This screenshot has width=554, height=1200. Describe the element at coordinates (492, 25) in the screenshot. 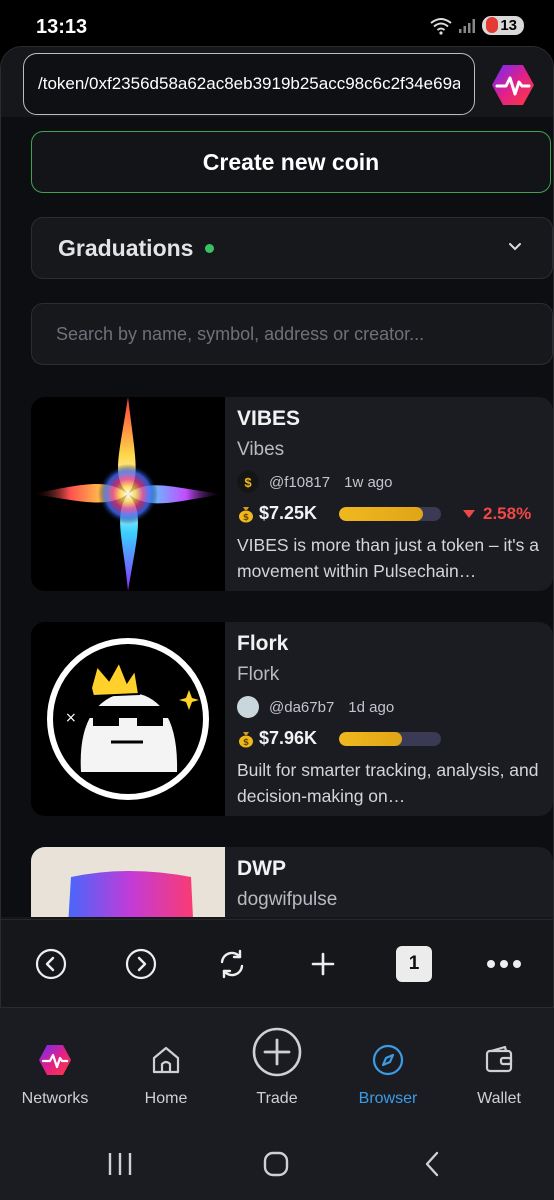

I see `battery-icon` at that location.